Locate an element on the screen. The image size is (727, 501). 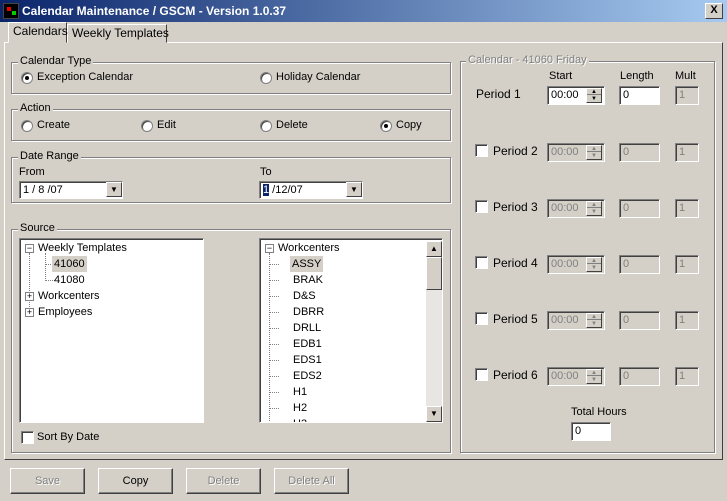
period-4-length-input: 0 is located at coordinates (639, 264).